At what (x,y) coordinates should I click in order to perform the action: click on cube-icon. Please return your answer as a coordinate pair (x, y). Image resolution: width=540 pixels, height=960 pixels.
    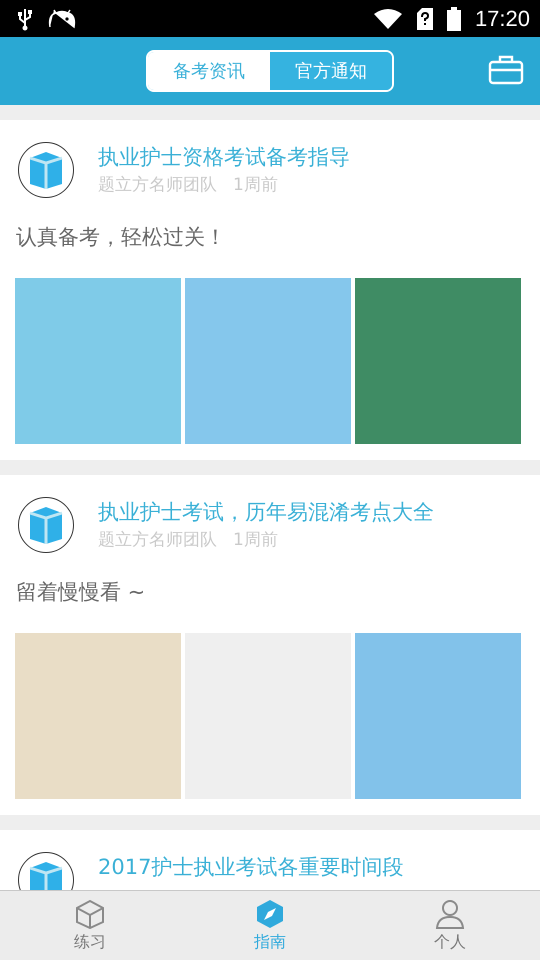
    Looking at the image, I should click on (90, 913).